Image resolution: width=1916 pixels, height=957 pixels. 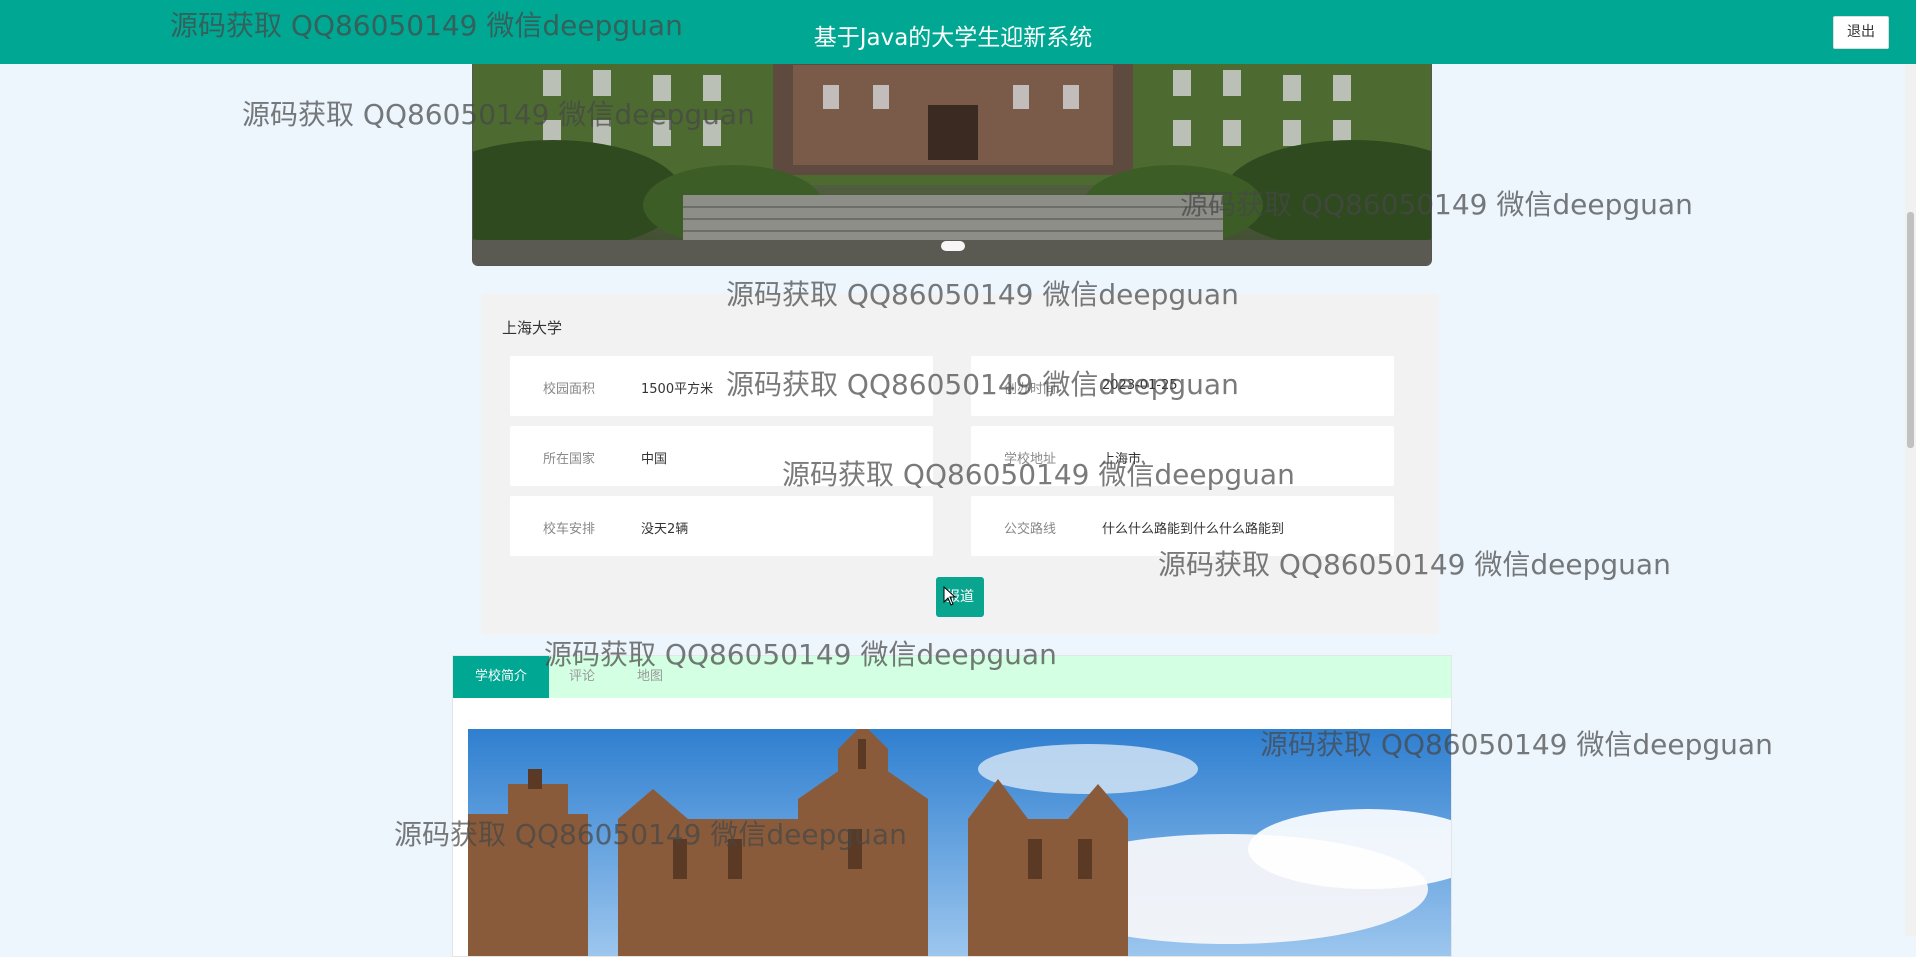 I want to click on tab-map: 地图, so click(x=650, y=677).